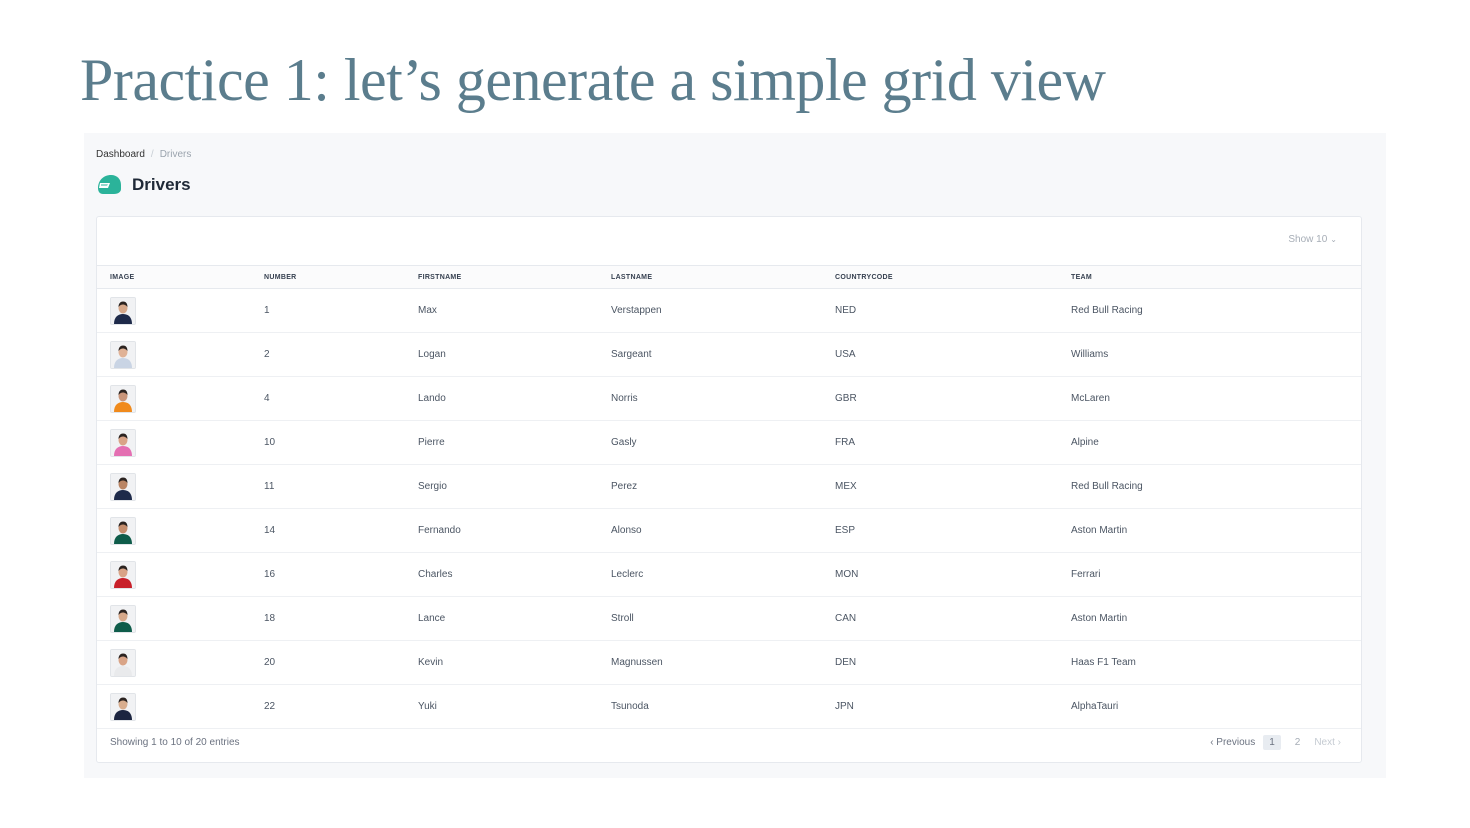  Describe the element at coordinates (710, 277) in the screenshot. I see `column-header-lastname: LASTNAME` at that location.